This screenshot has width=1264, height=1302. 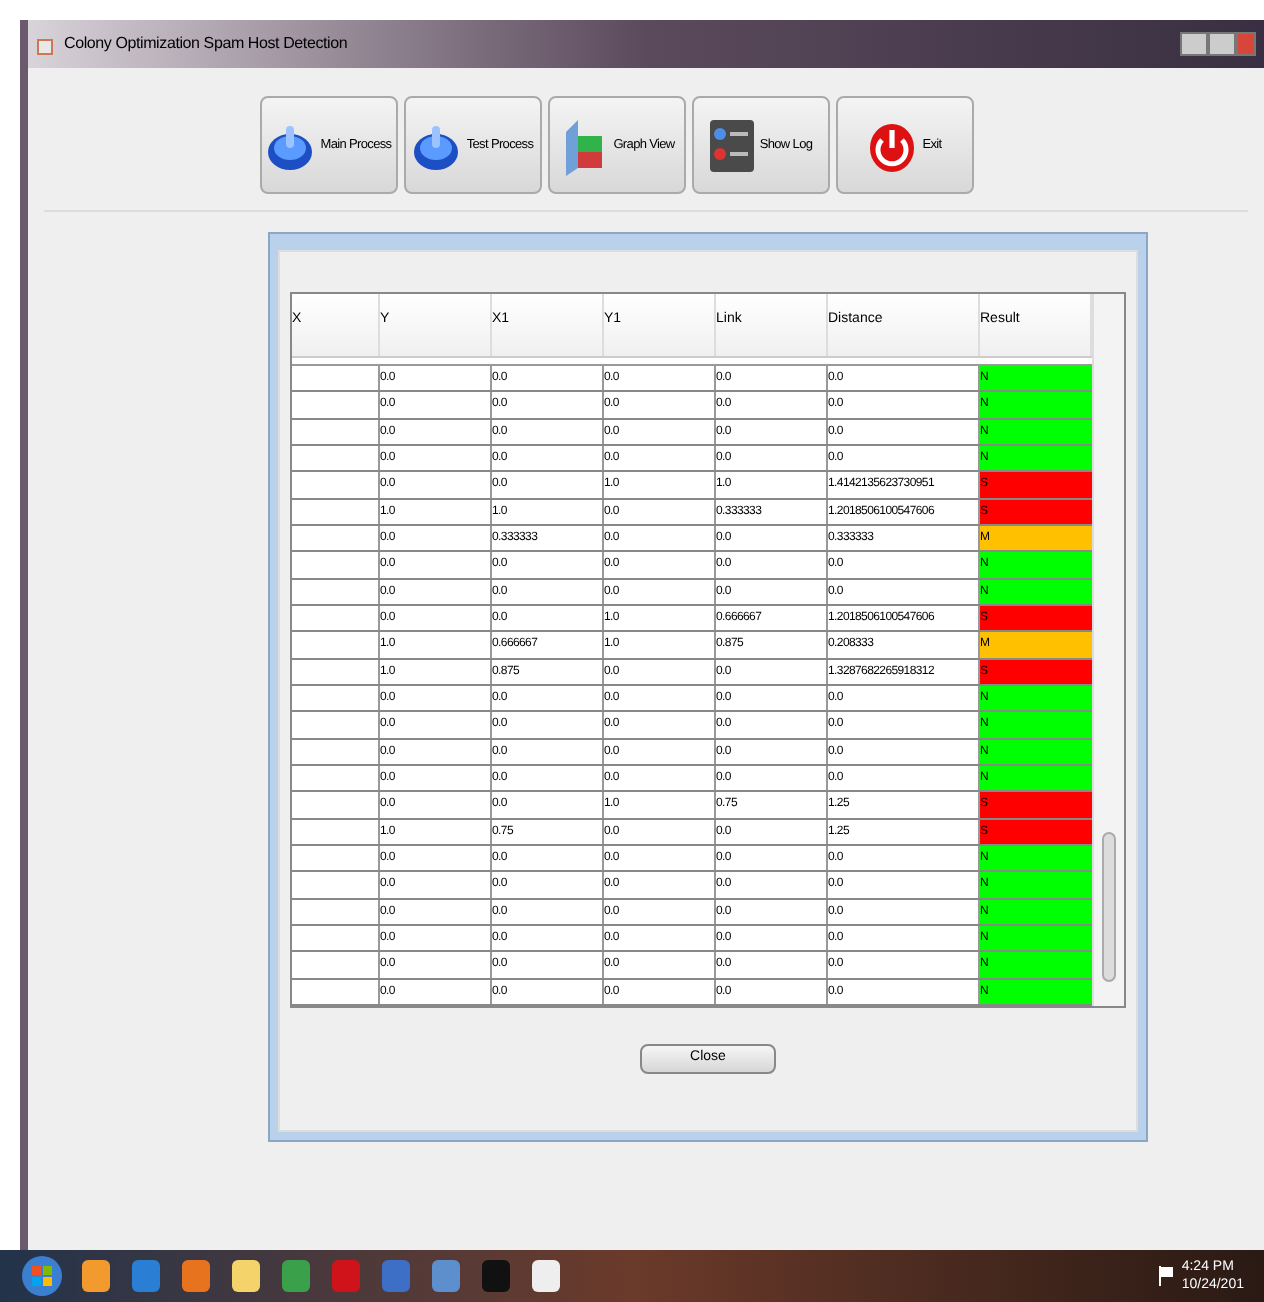 I want to click on scrollbar, so click(x=1108, y=650).